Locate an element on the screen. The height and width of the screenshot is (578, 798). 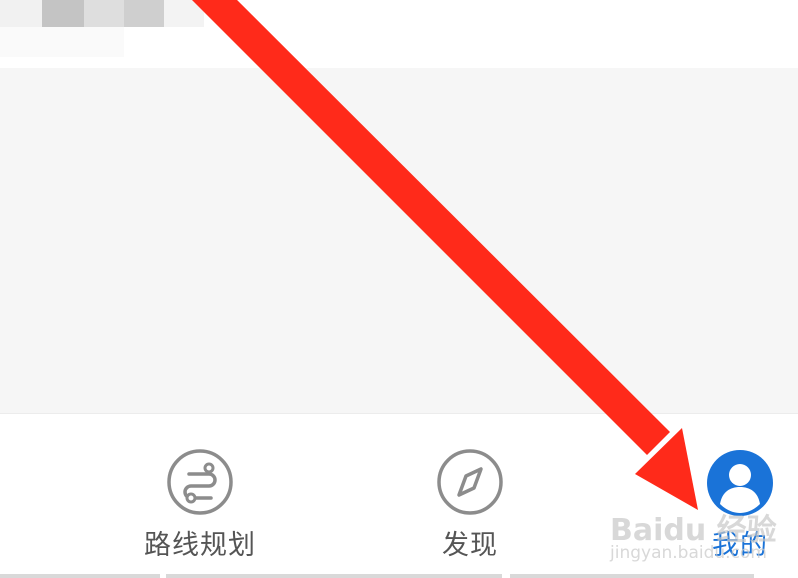
bottom-edge-strip is located at coordinates (399, 576).